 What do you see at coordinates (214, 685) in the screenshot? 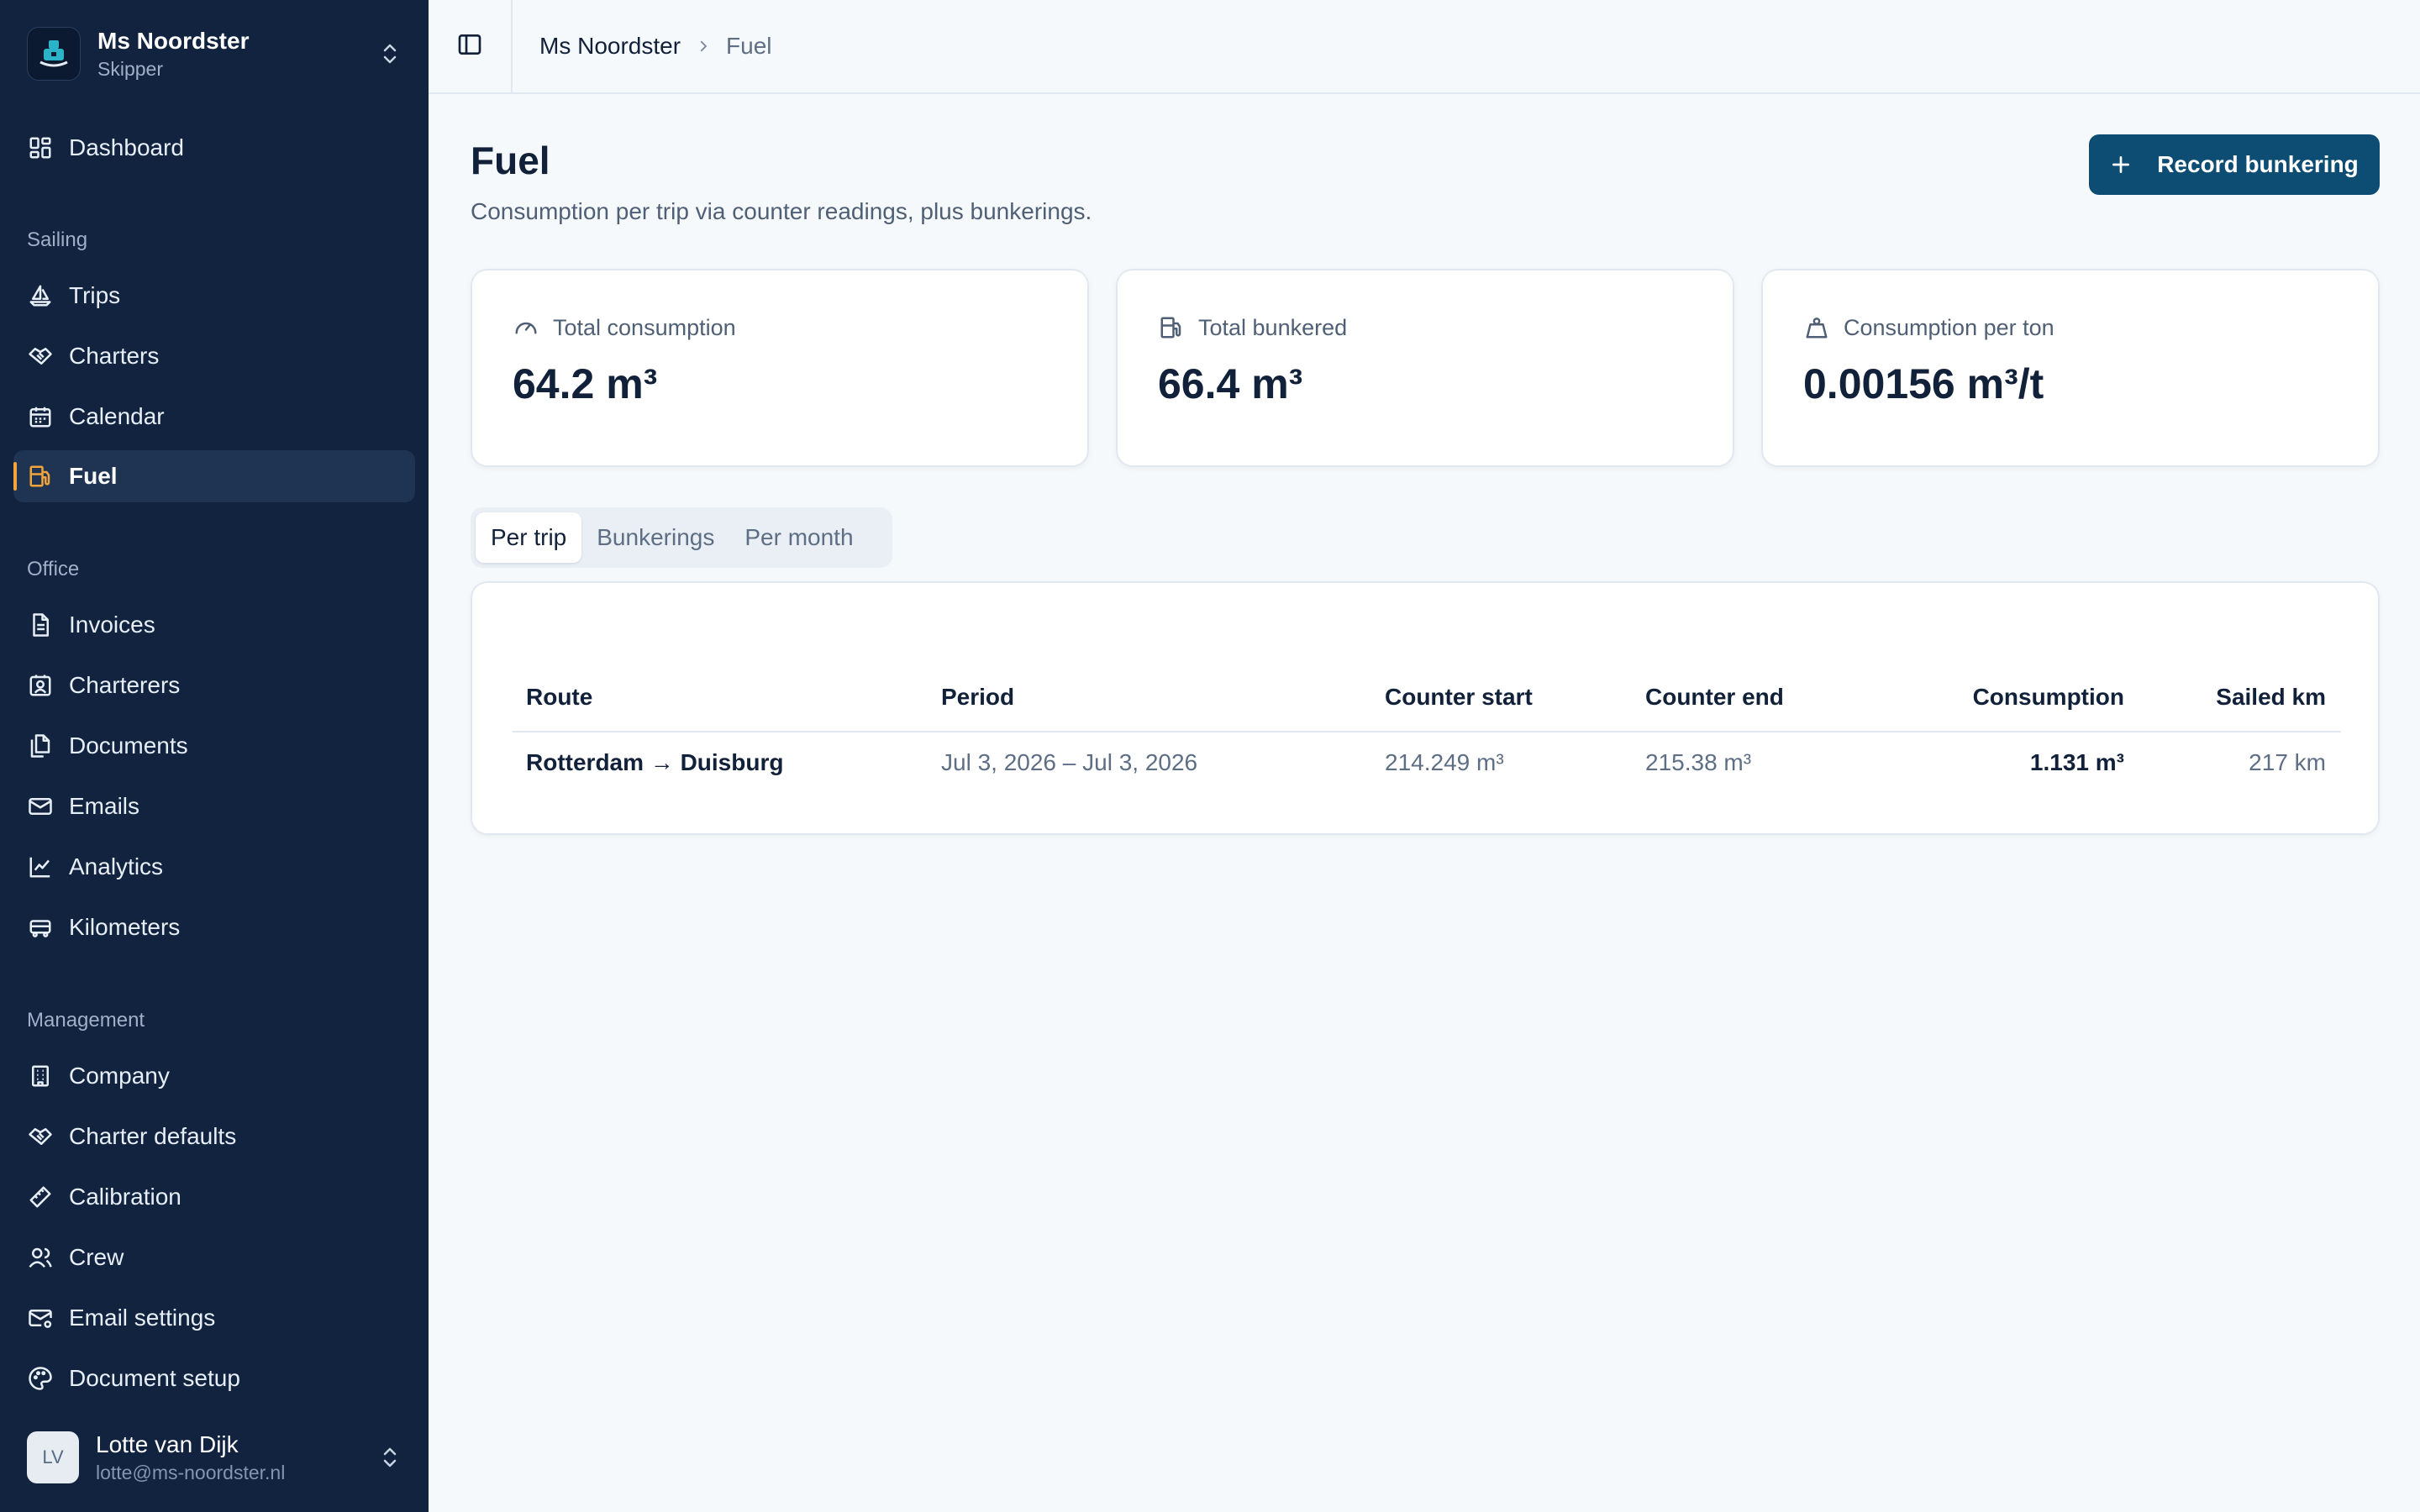
I see `sidebar-item-charterers: Charterers` at bounding box center [214, 685].